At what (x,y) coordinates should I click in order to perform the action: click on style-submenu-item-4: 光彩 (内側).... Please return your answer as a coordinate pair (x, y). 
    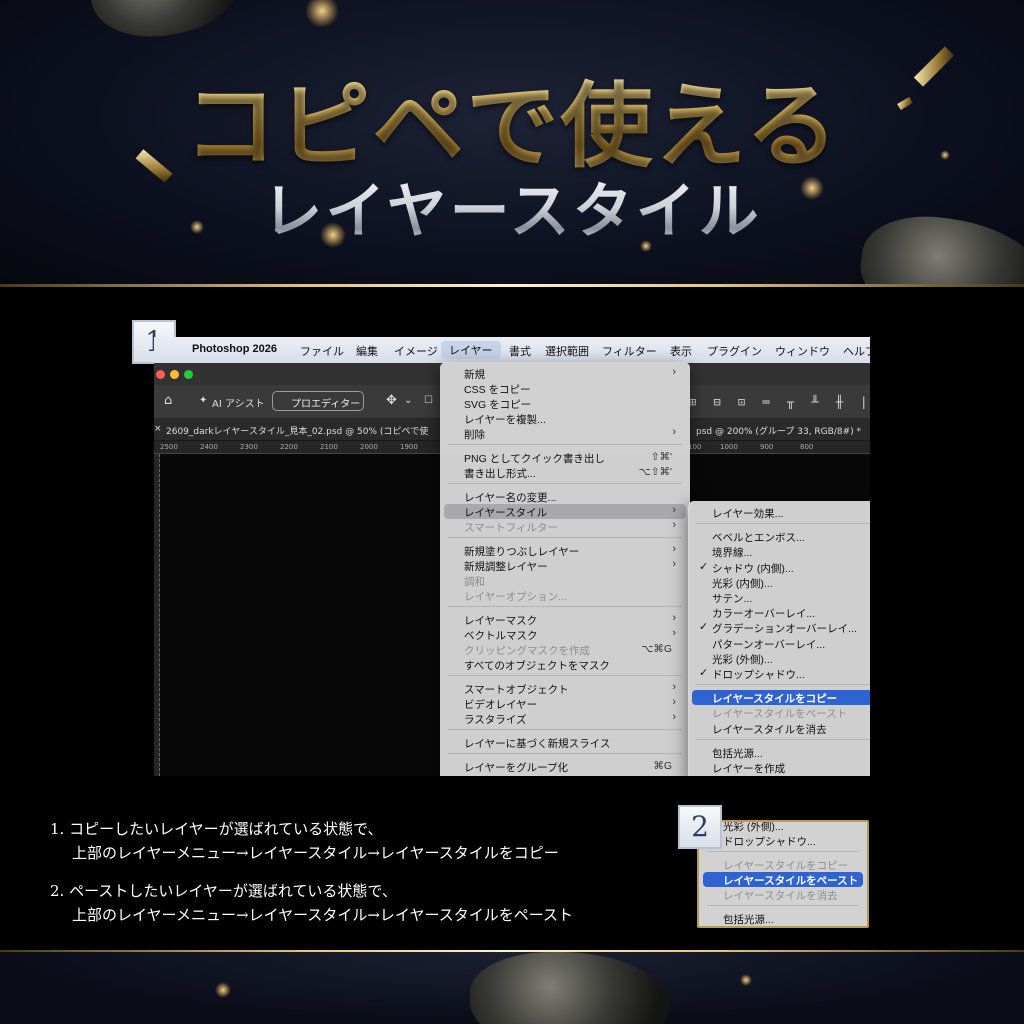
    Looking at the image, I should click on (781, 582).